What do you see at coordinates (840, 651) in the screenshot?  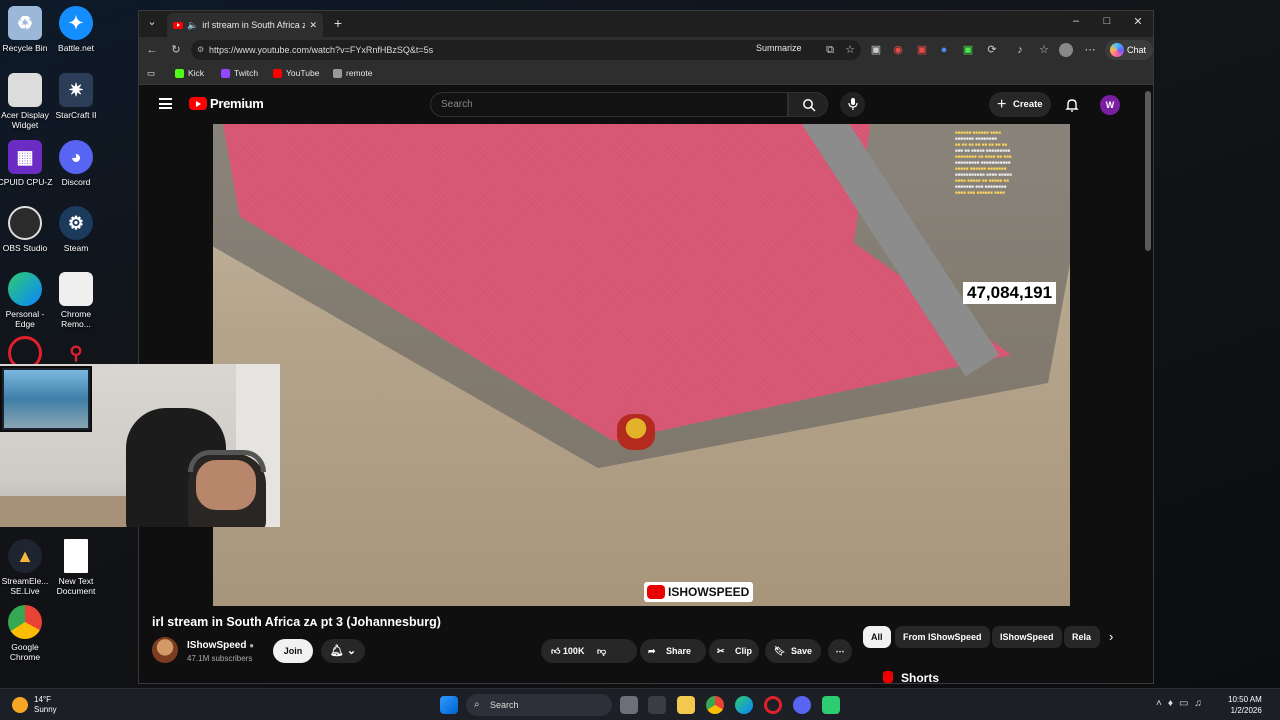 I see `more-actions-button: ⋯` at bounding box center [840, 651].